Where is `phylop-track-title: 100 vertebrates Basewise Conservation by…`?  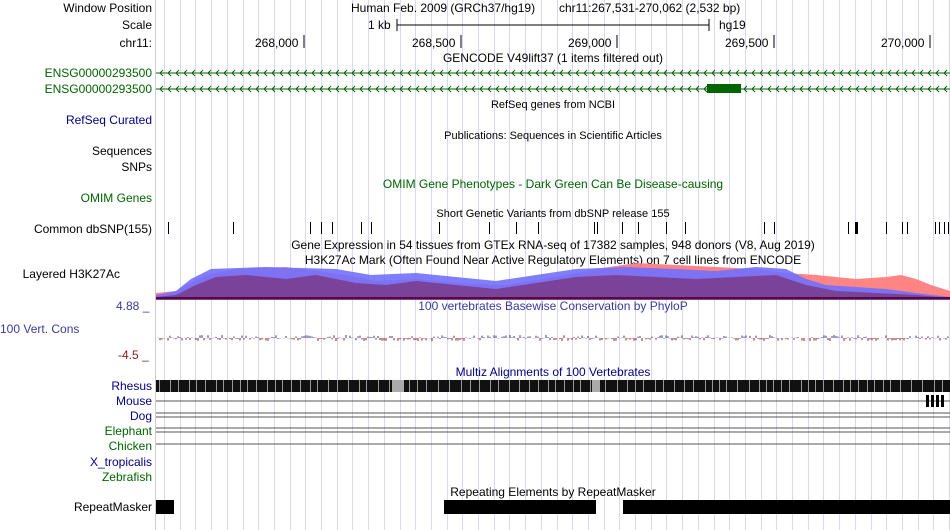
phylop-track-title: 100 vertebrates Basewise Conservation by… is located at coordinates (553, 306).